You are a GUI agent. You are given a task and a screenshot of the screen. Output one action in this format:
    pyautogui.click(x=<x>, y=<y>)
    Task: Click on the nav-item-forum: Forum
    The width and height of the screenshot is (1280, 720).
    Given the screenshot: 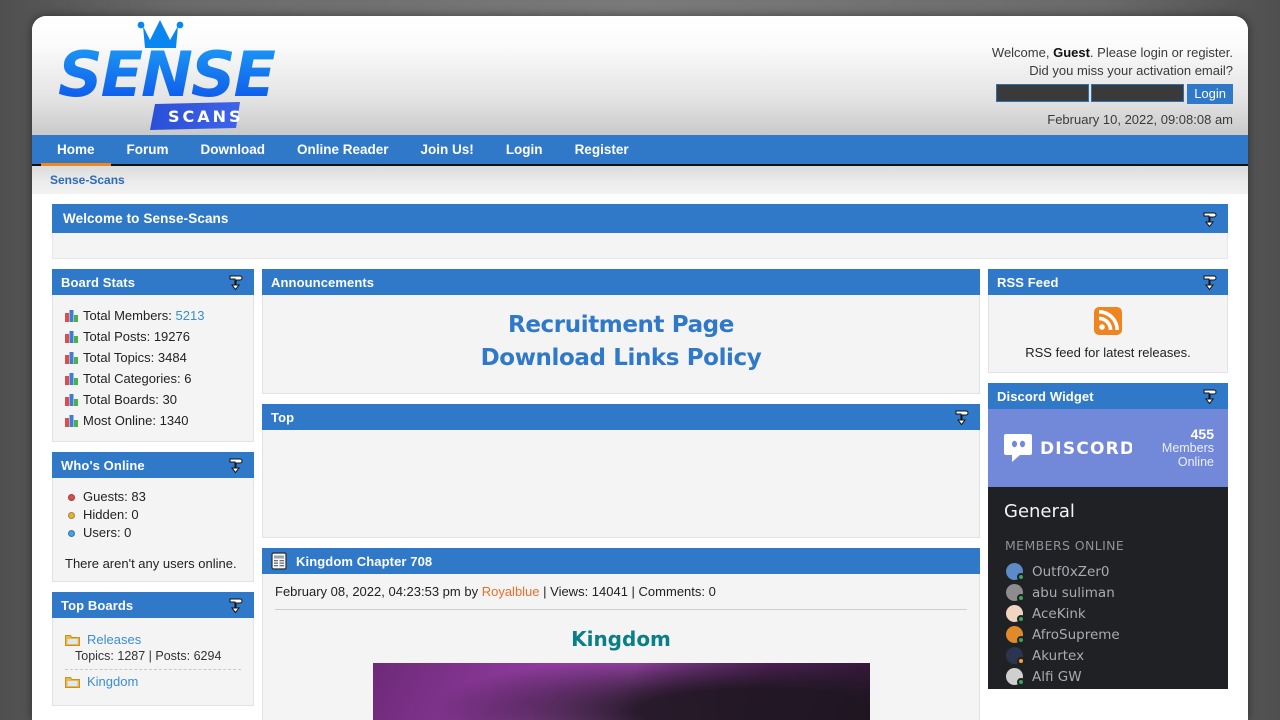 What is the action you would take?
    pyautogui.click(x=148, y=149)
    